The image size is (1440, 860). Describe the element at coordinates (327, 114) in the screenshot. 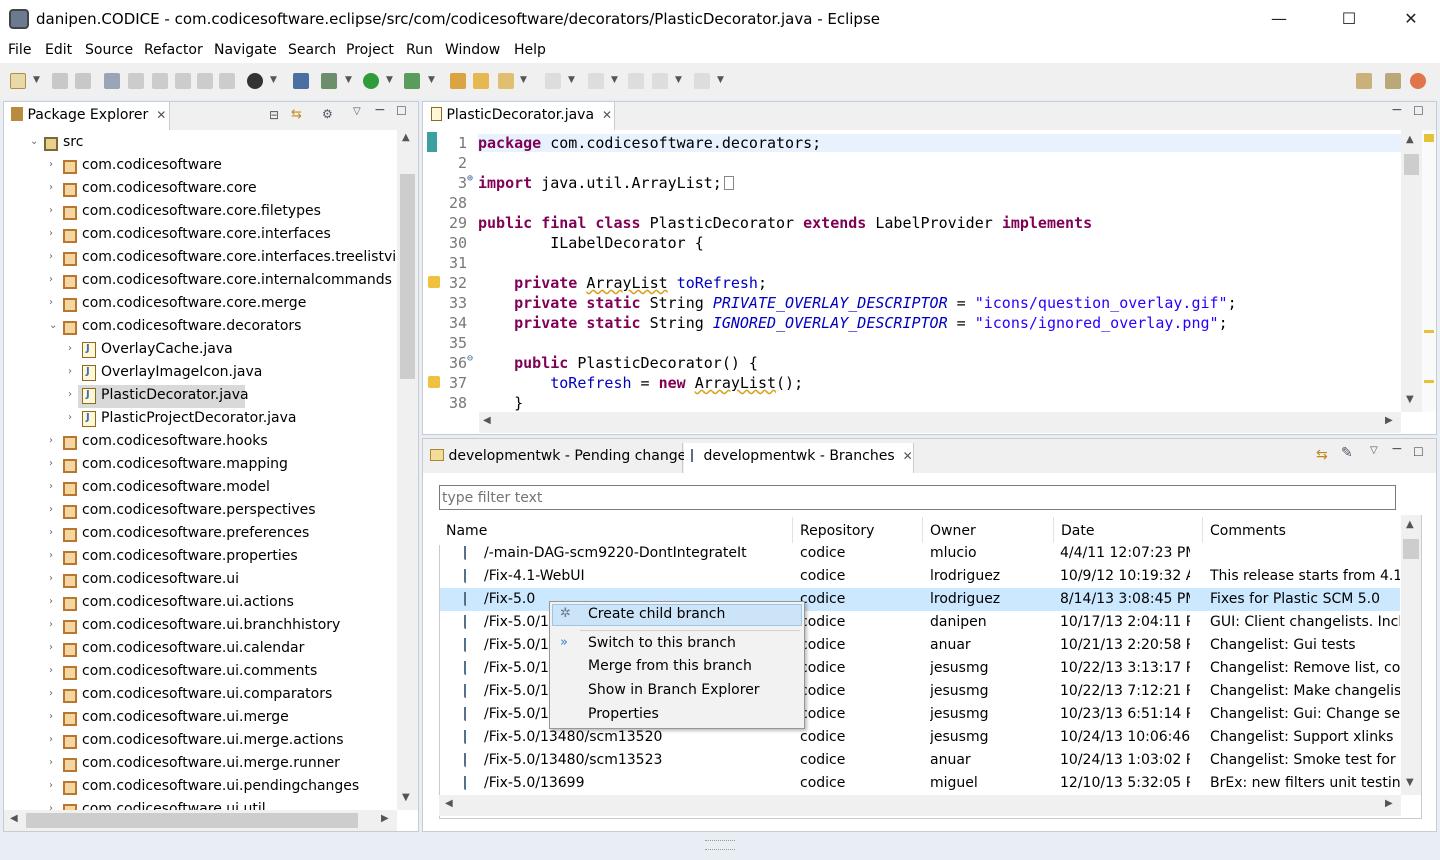

I see `filter-icon: ⚙` at that location.